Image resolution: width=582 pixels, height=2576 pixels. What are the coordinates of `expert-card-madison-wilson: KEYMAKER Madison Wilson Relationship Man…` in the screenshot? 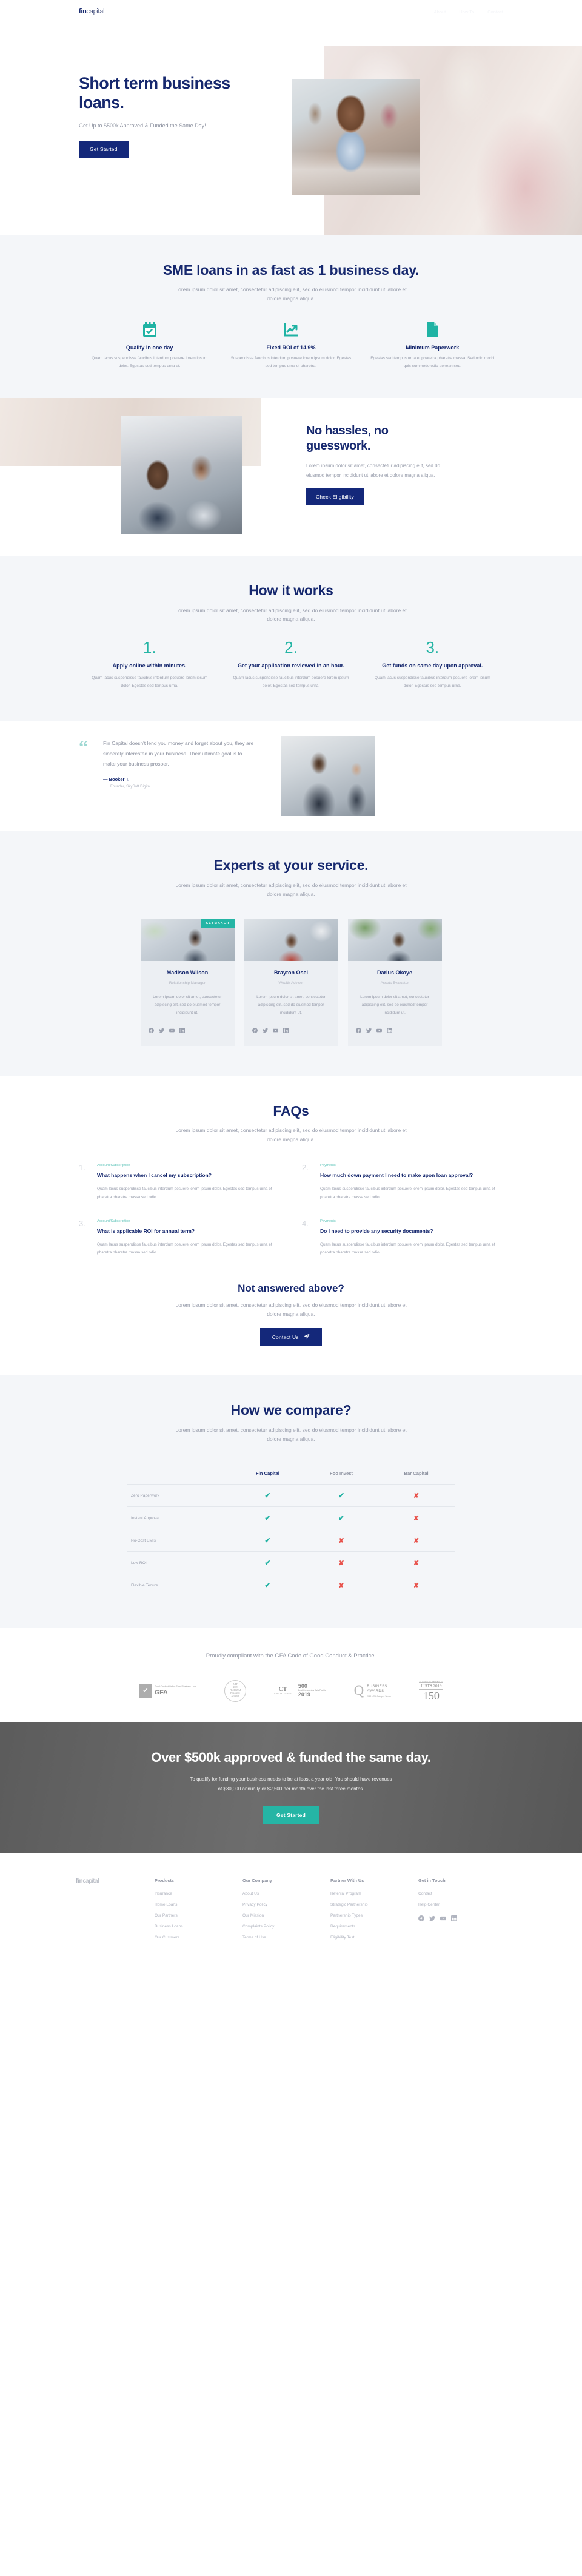 It's located at (187, 982).